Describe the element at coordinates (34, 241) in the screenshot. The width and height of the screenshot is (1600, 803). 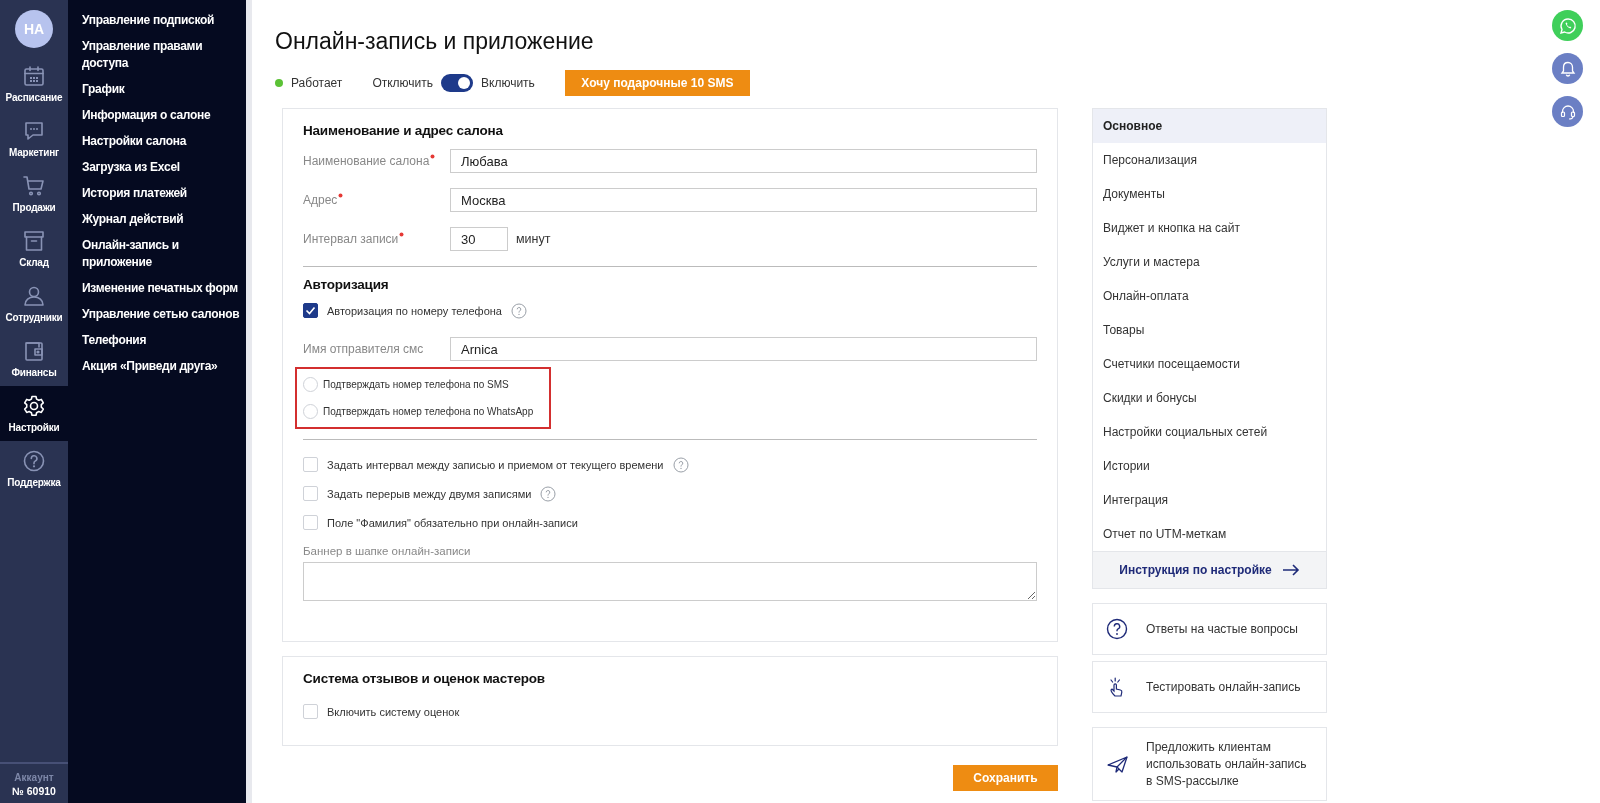
I see `archive-icon` at that location.